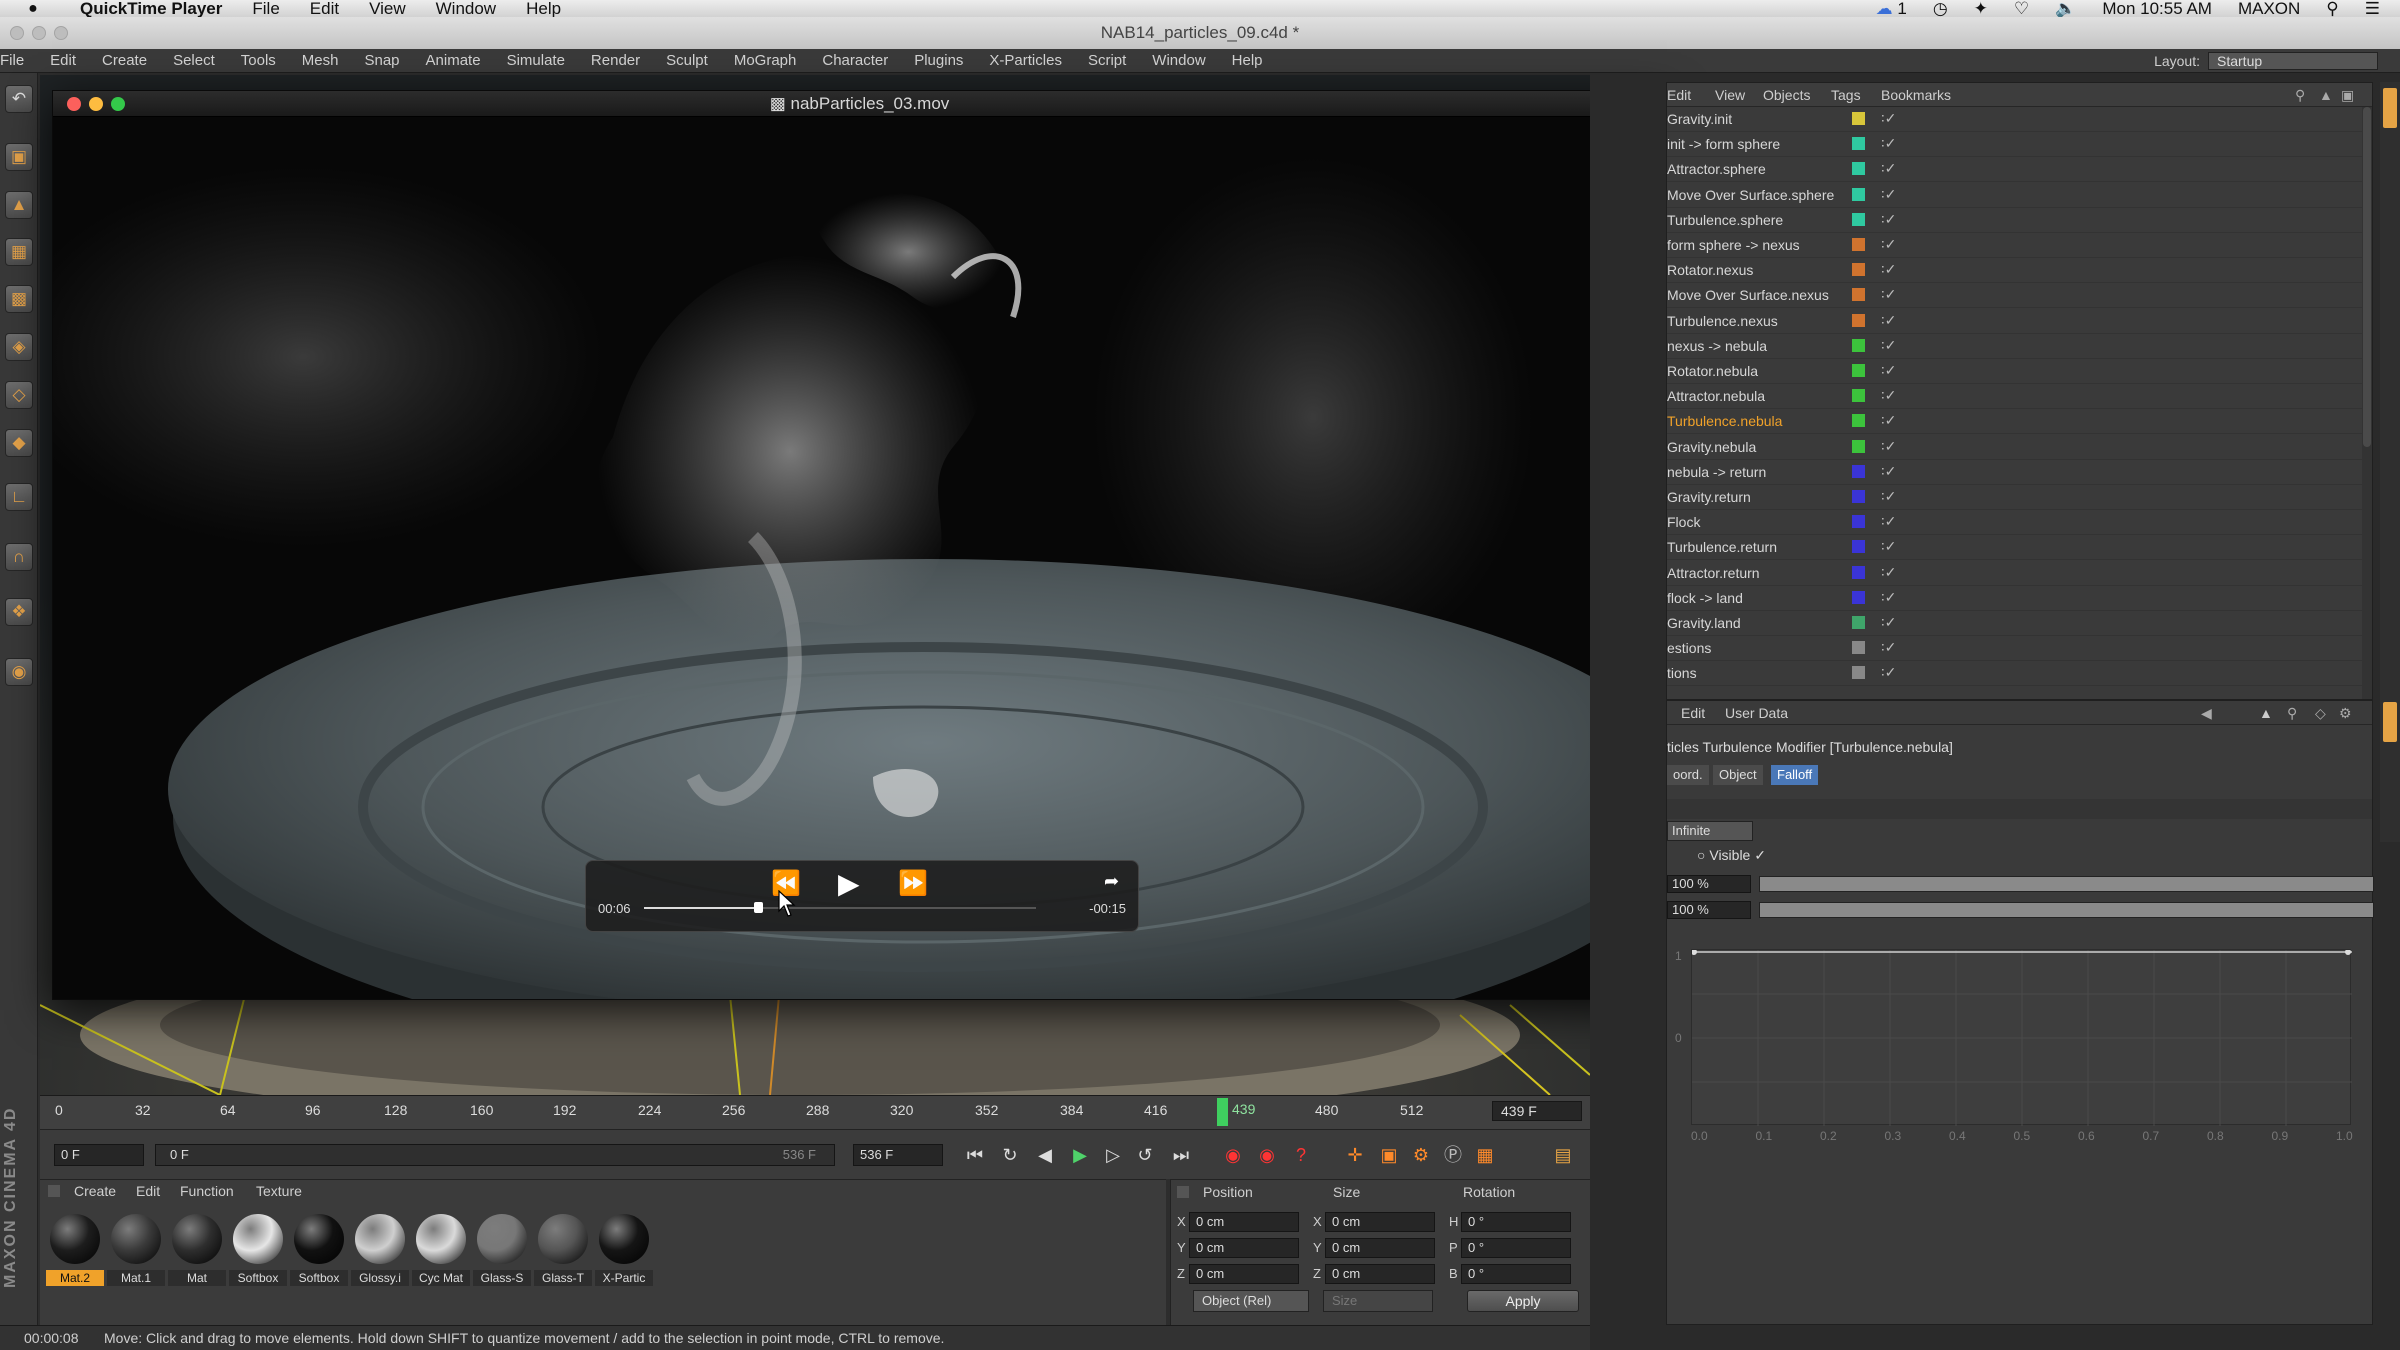 This screenshot has width=2400, height=1350. I want to click on scrub-handle, so click(758, 907).